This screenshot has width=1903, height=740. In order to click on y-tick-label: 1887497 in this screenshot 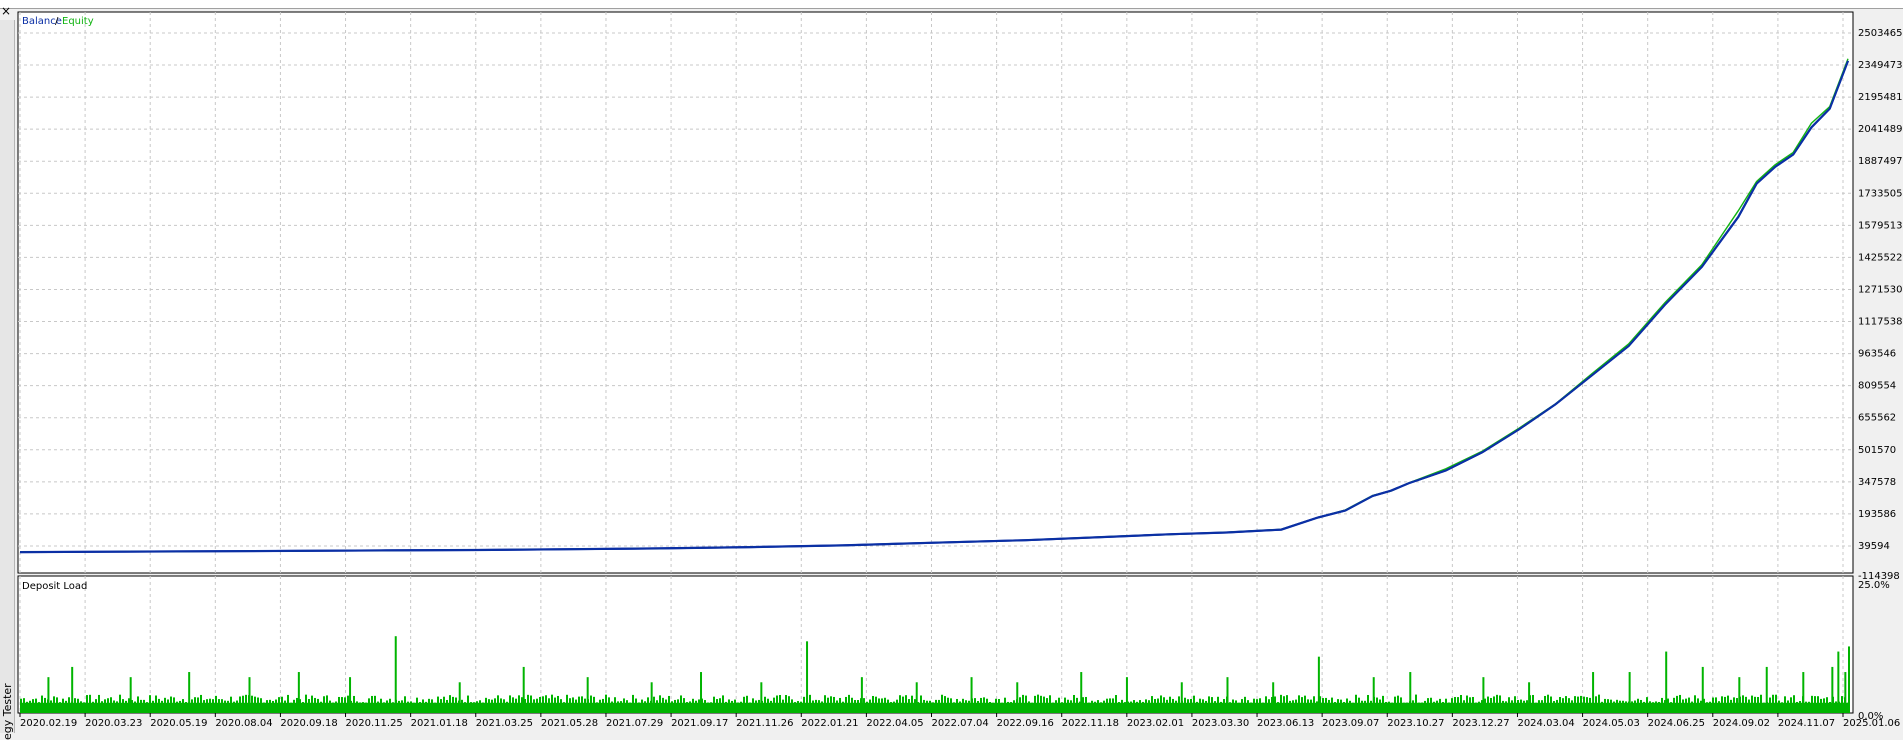, I will do `click(1880, 161)`.